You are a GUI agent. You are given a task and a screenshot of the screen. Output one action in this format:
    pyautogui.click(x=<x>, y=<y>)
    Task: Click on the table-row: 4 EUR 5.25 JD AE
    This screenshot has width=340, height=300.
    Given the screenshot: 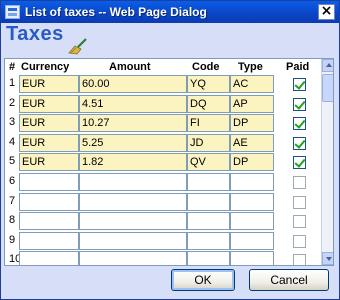 What is the action you would take?
    pyautogui.click(x=163, y=142)
    